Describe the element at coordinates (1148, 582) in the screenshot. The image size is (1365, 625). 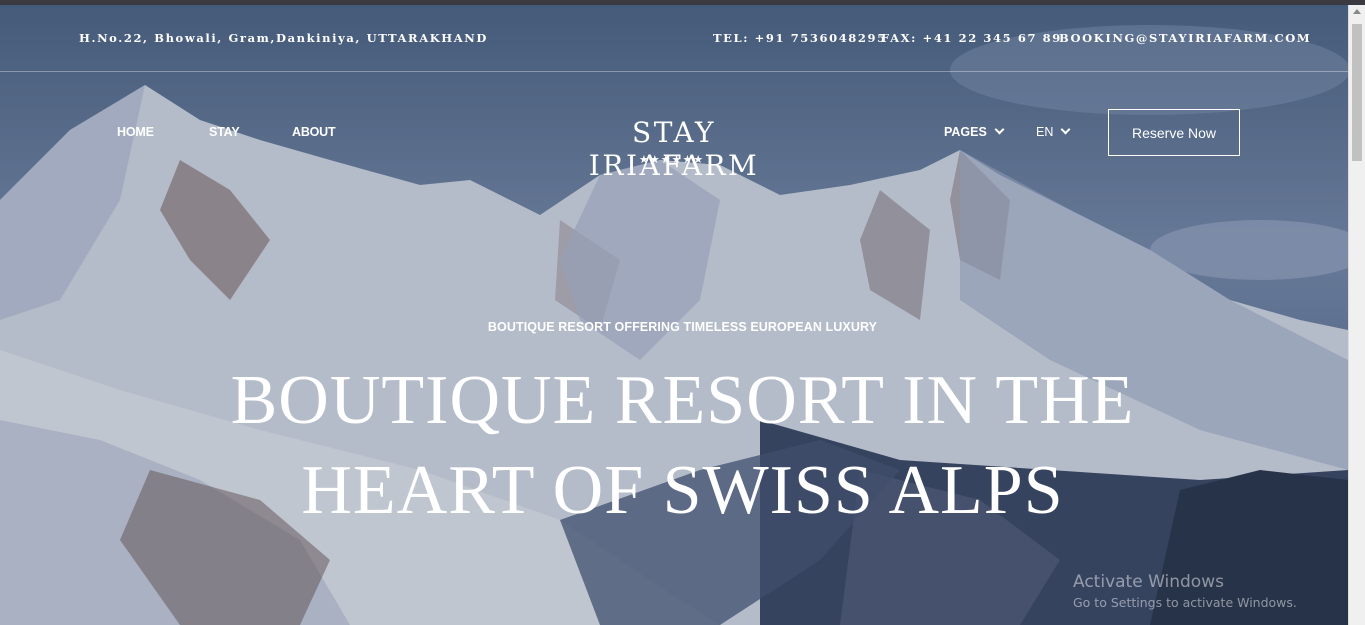
I see `watermark-title: Activate Windows` at that location.